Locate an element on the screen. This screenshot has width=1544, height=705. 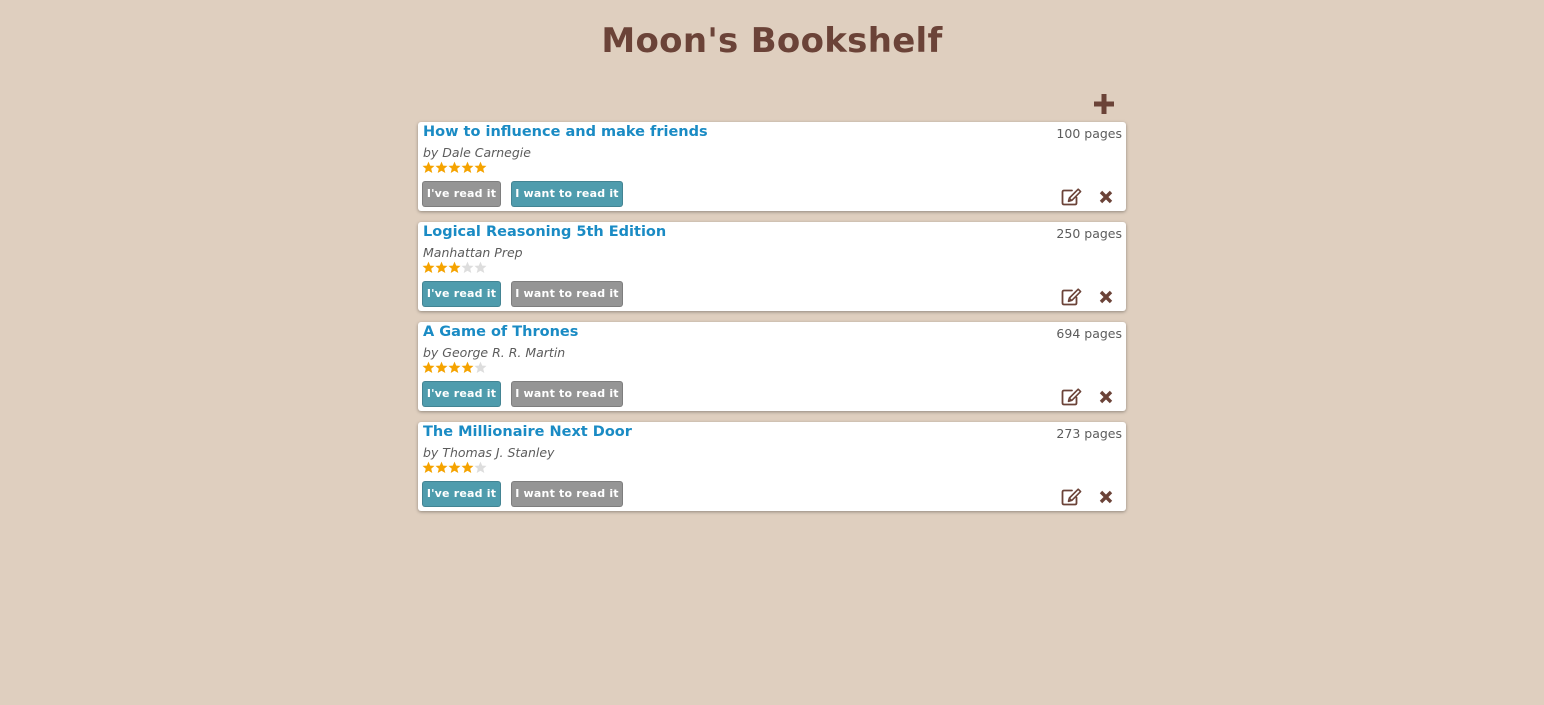
page-title: Moon's Bookshelf is located at coordinates (772, 41).